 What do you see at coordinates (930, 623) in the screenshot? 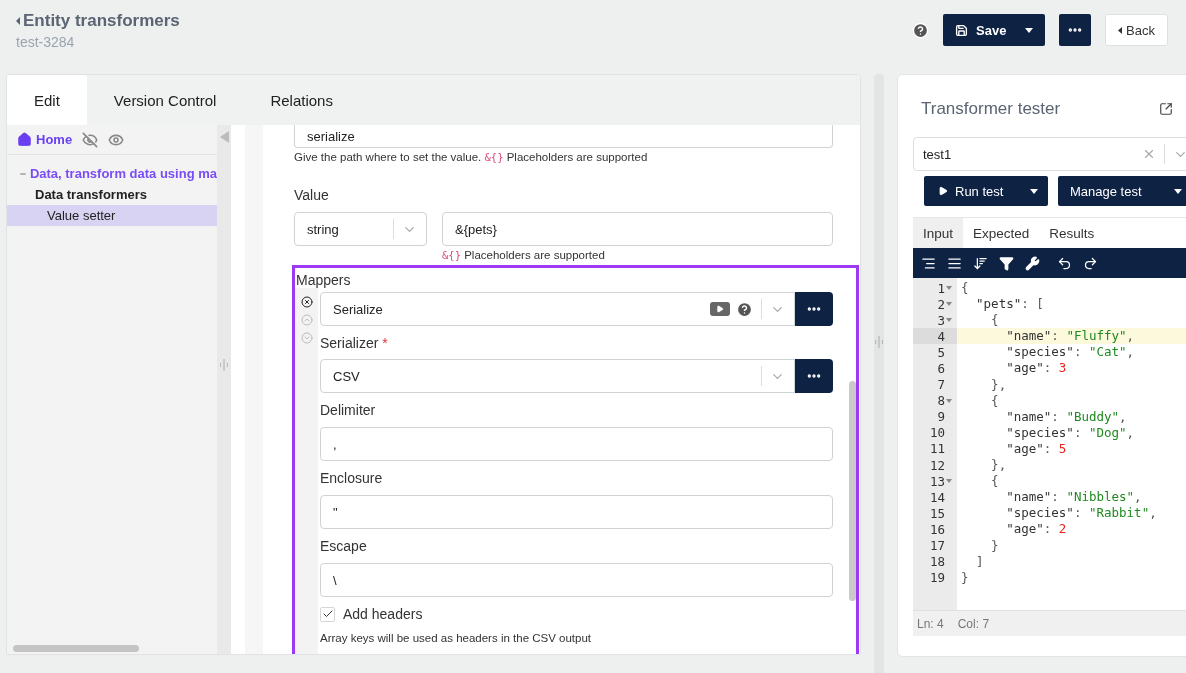
I see `cursor-line: Ln: 4` at bounding box center [930, 623].